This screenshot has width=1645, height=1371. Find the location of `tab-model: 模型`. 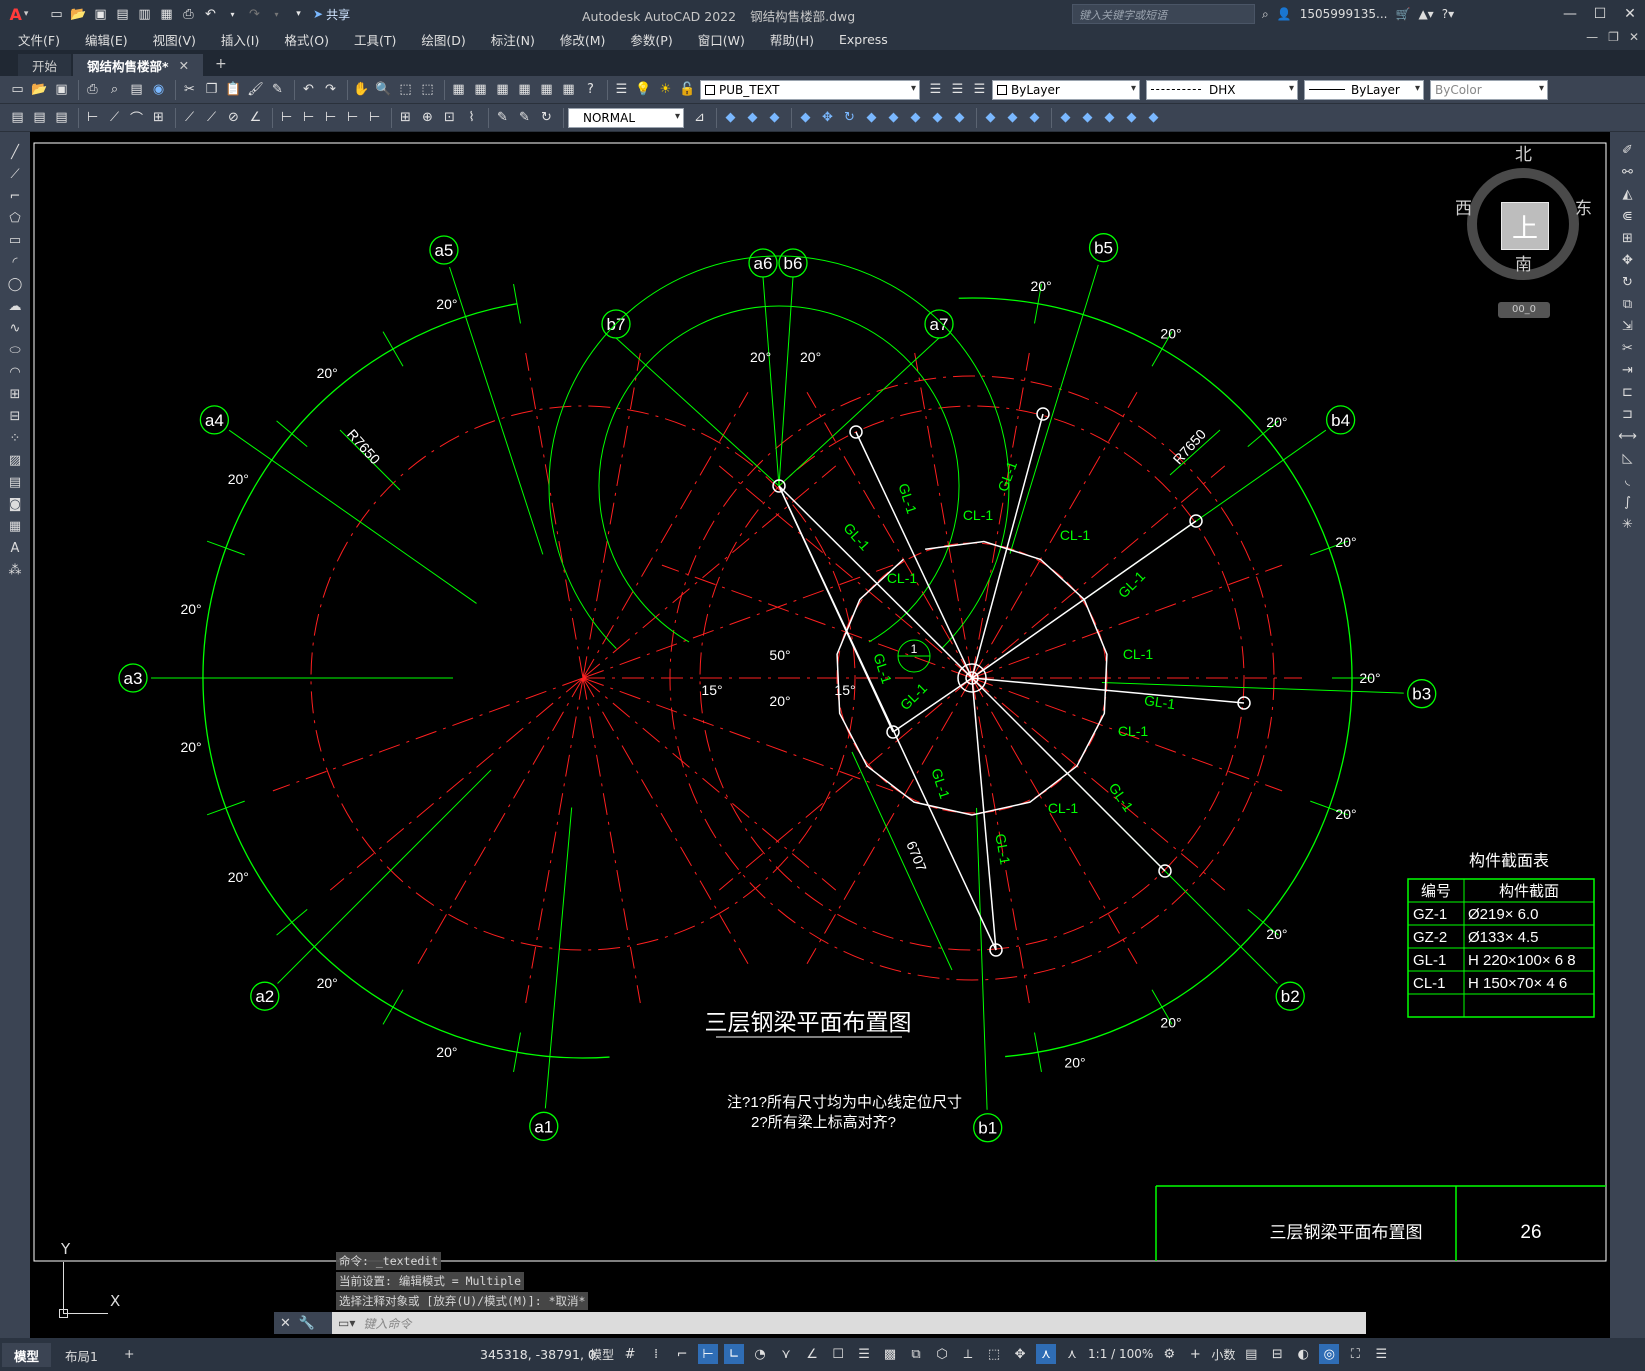

tab-model: 模型 is located at coordinates (27, 1354).